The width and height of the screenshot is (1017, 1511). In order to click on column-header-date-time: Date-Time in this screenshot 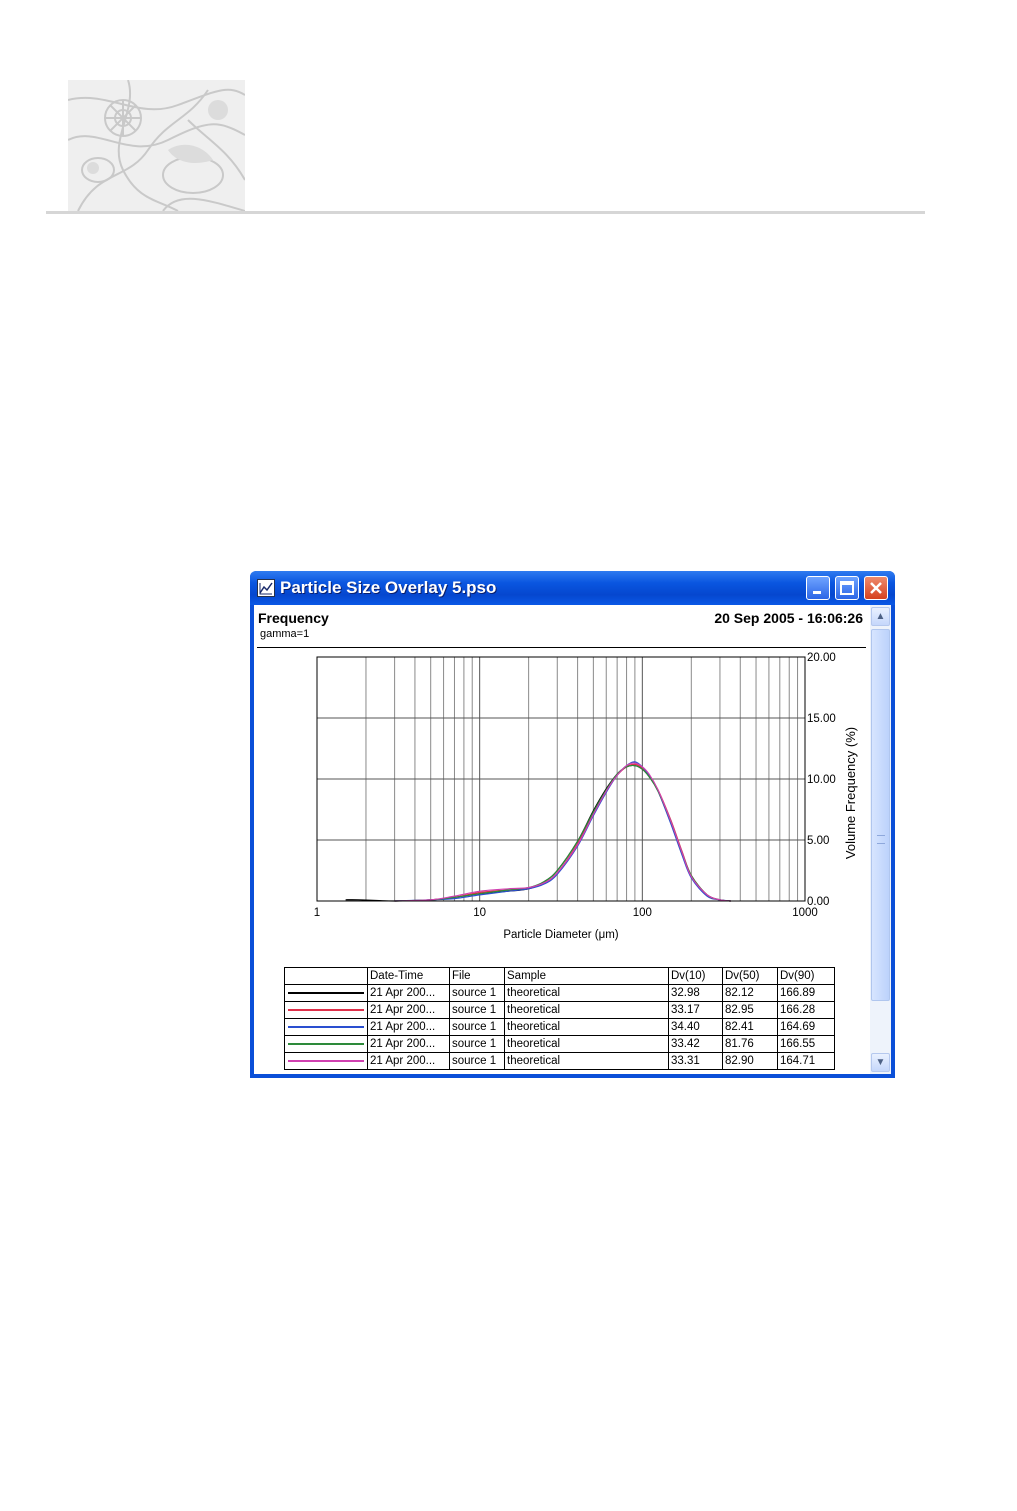, I will do `click(408, 976)`.